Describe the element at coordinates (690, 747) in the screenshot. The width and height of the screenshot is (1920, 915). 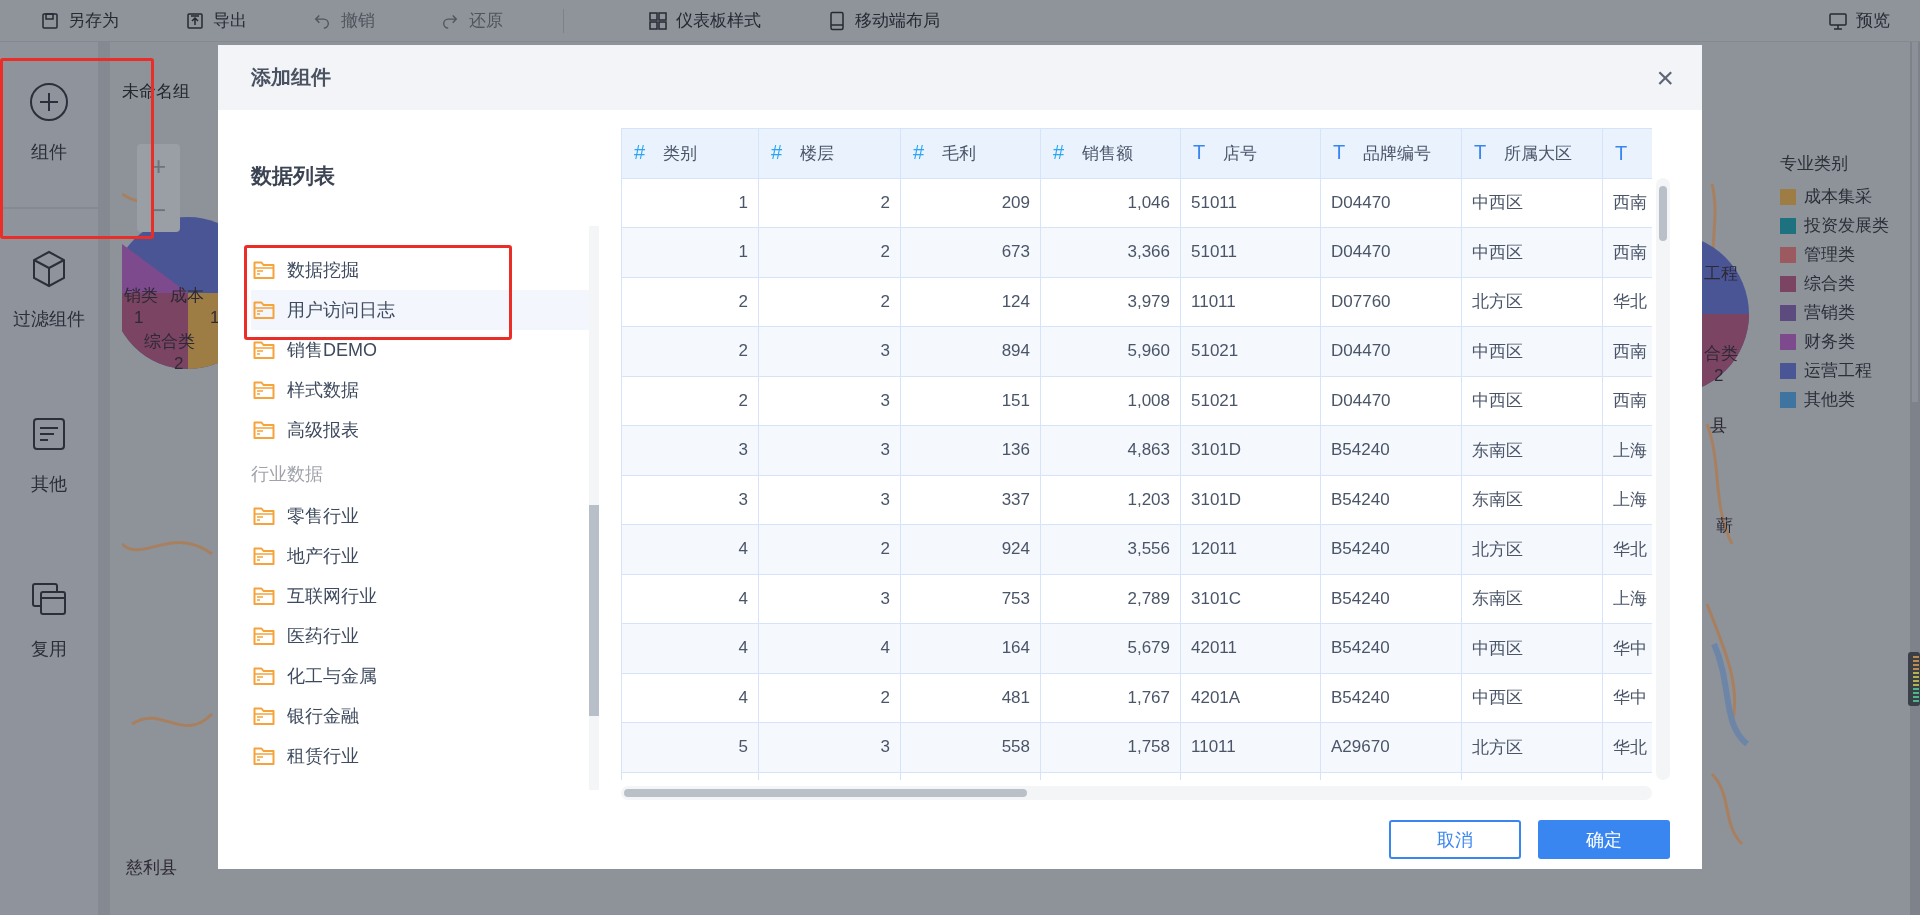
I see `table-cell: 5` at that location.